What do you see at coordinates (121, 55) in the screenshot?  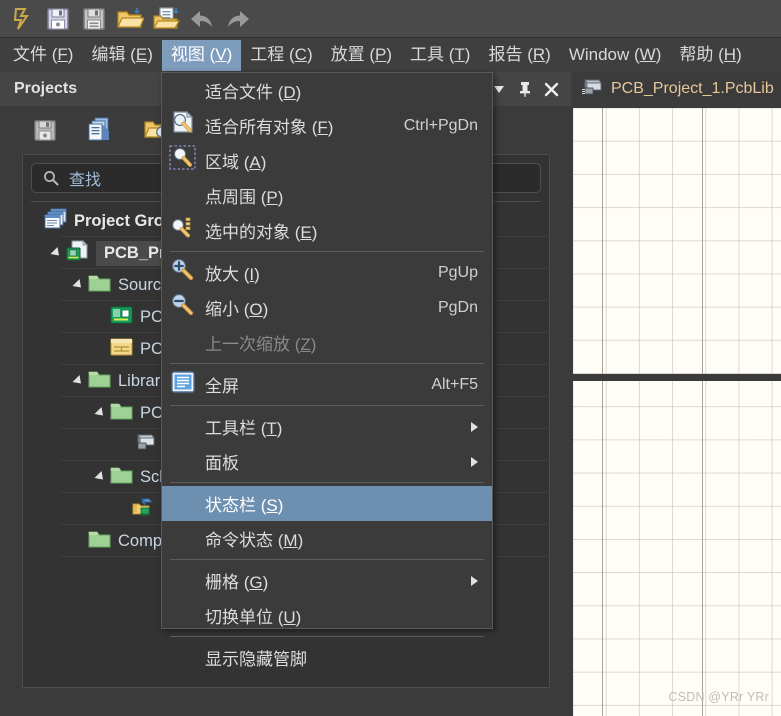 I see `menubar-item-编辑: 编辑 (E)` at bounding box center [121, 55].